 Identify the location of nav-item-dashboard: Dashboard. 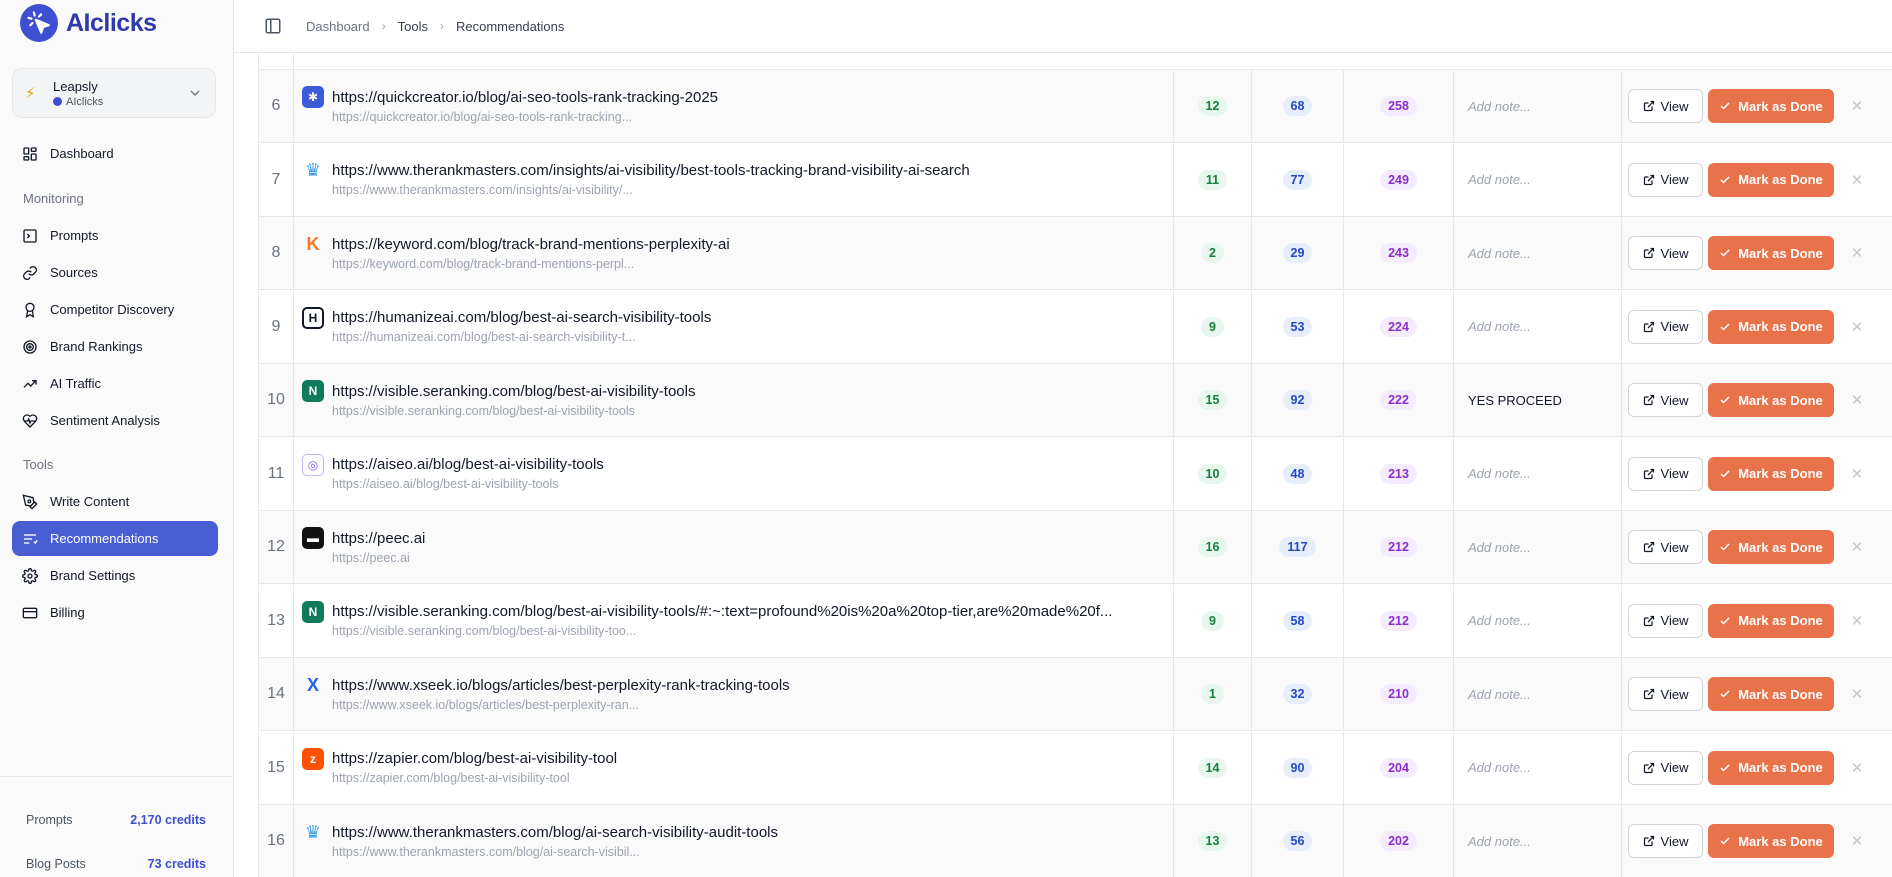
(115, 153).